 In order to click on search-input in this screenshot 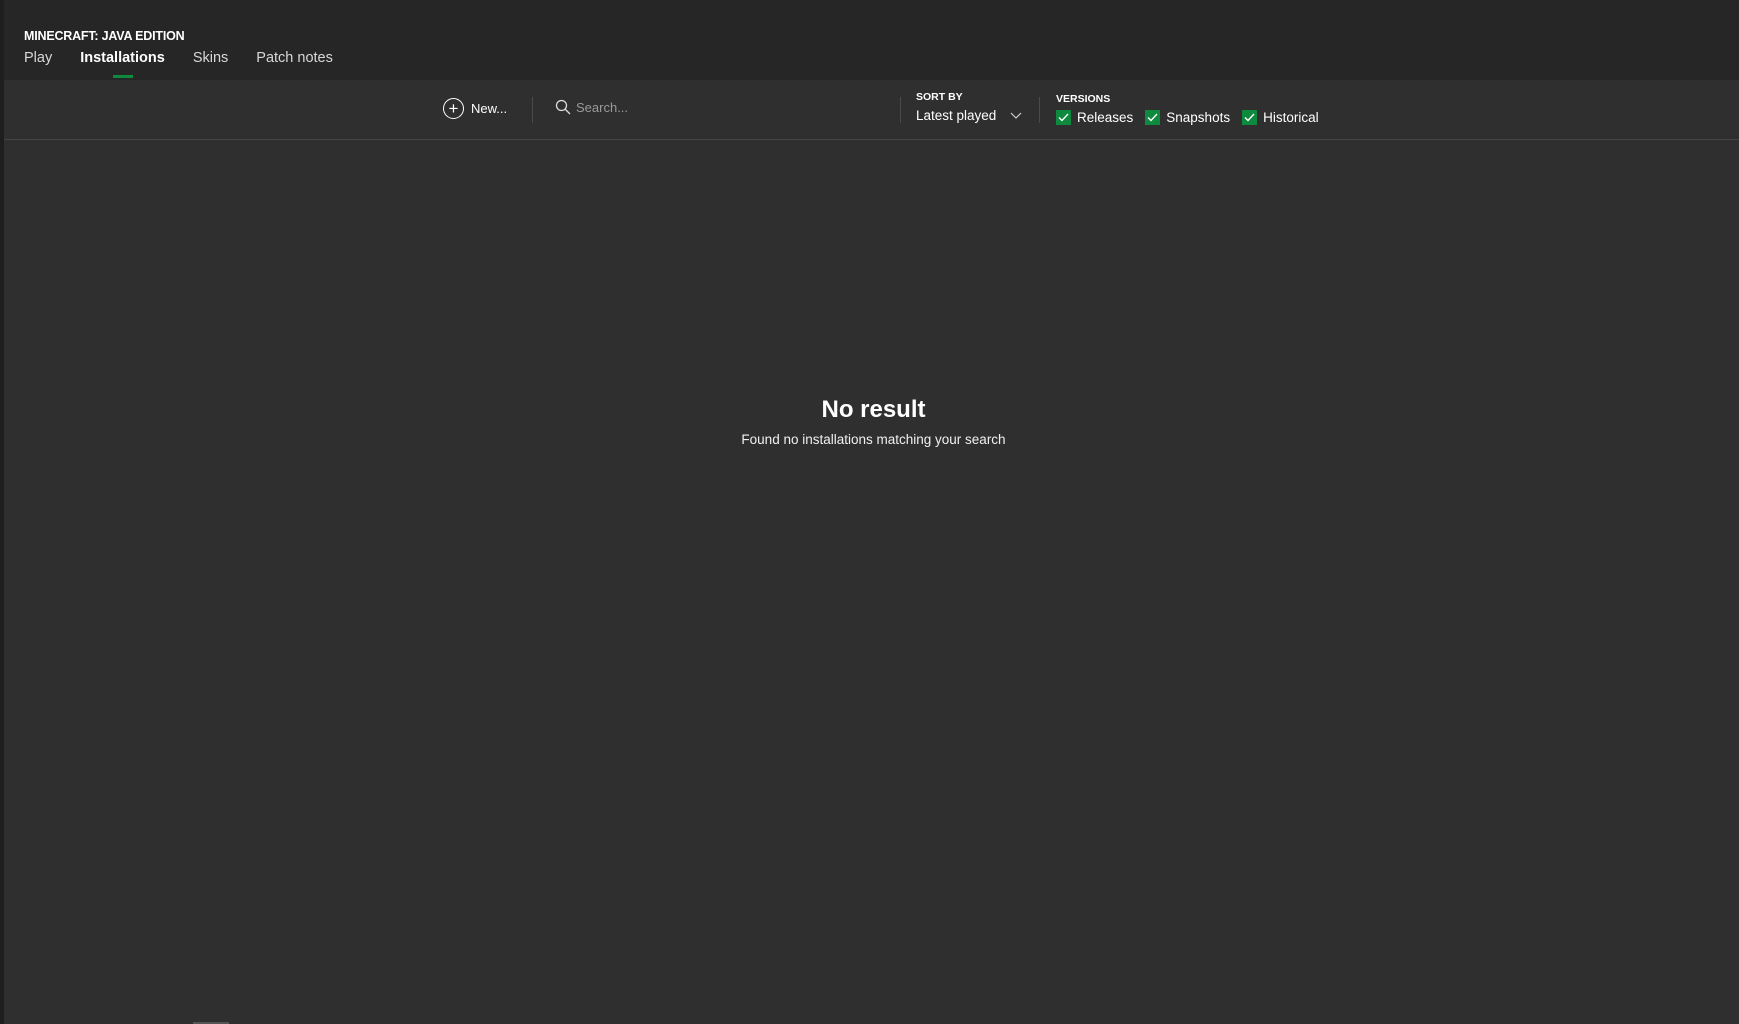, I will do `click(726, 107)`.